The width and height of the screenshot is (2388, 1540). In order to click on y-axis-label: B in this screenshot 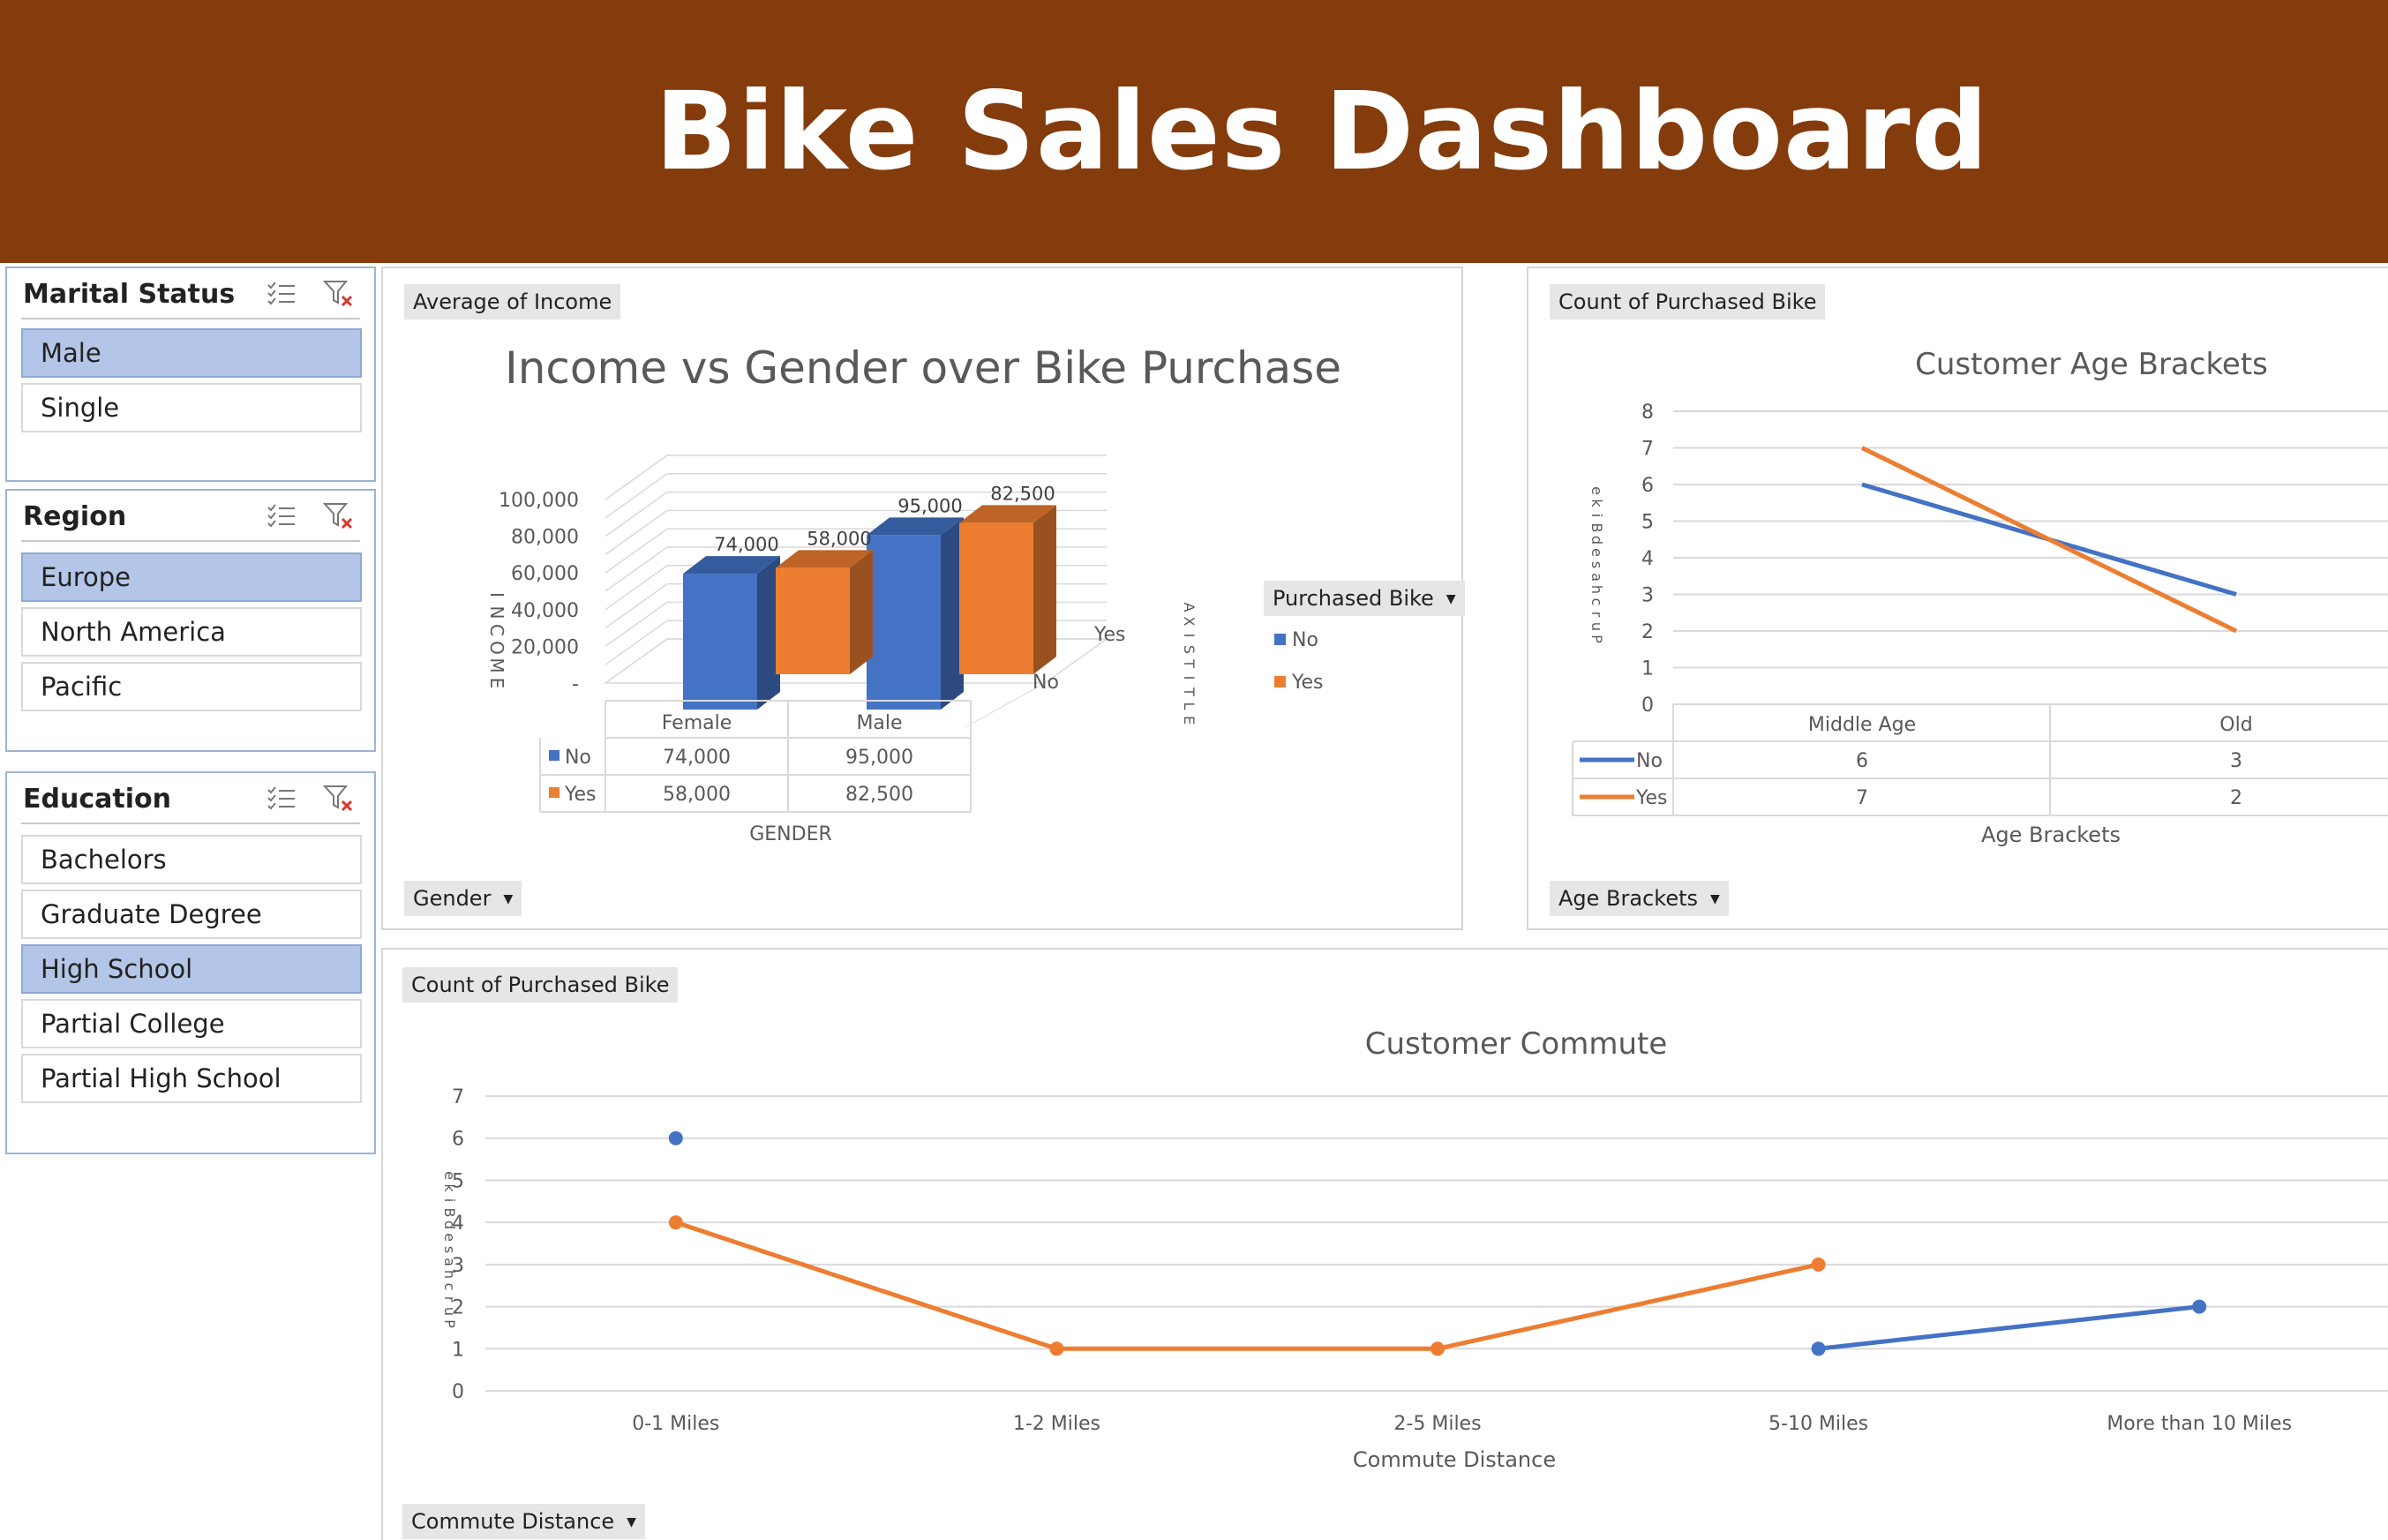, I will do `click(1596, 528)`.